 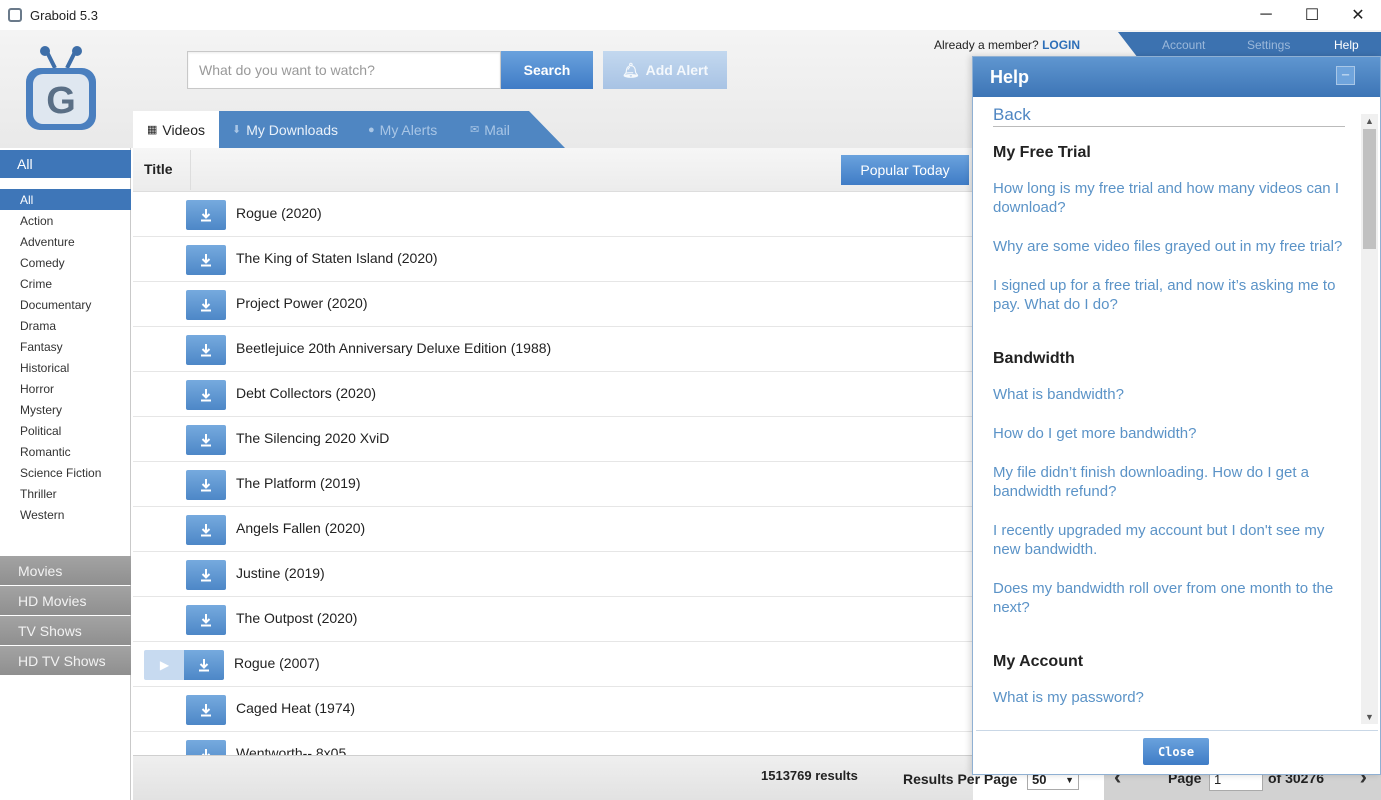 I want to click on add-alert-button: 🔔︎ Add Alert, so click(x=665, y=70).